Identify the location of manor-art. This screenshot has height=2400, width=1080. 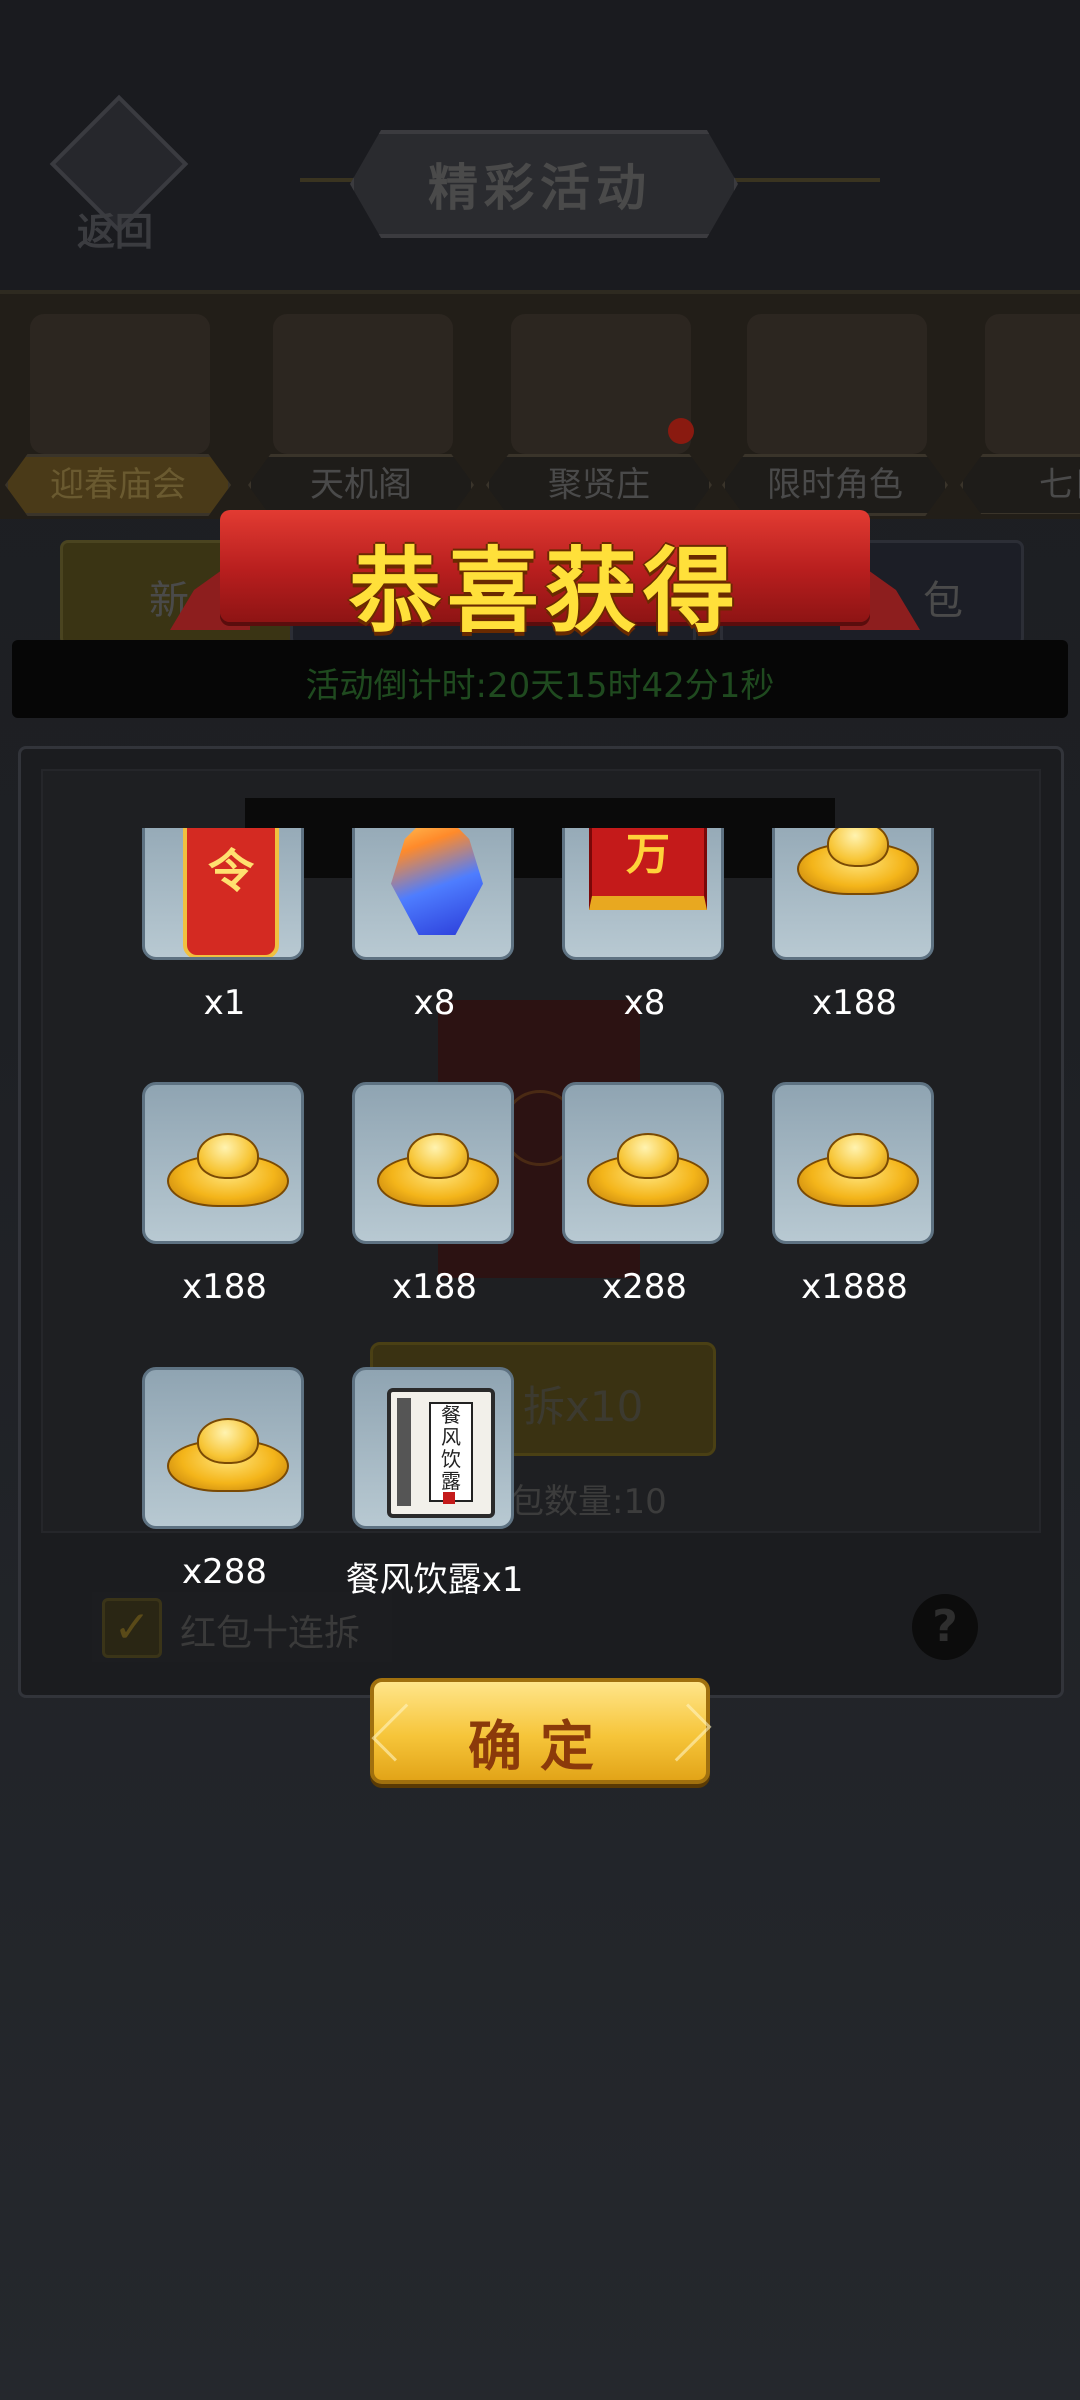
(601, 384).